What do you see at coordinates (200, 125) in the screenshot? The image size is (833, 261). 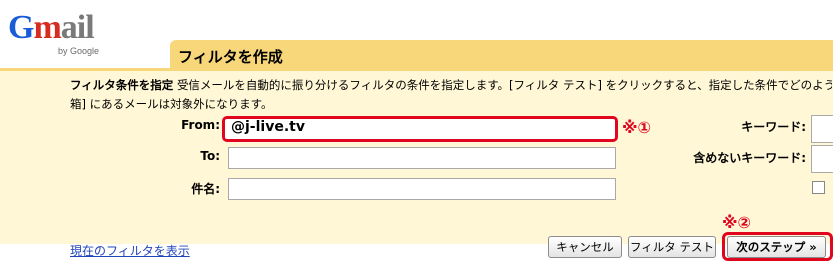 I see `from-label: From:` at bounding box center [200, 125].